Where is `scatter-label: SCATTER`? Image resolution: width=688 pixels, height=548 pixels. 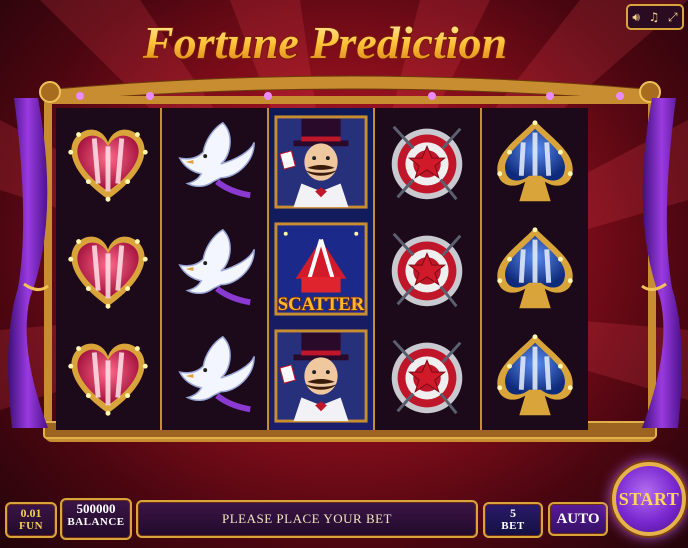
scatter-label: SCATTER is located at coordinates (321, 304).